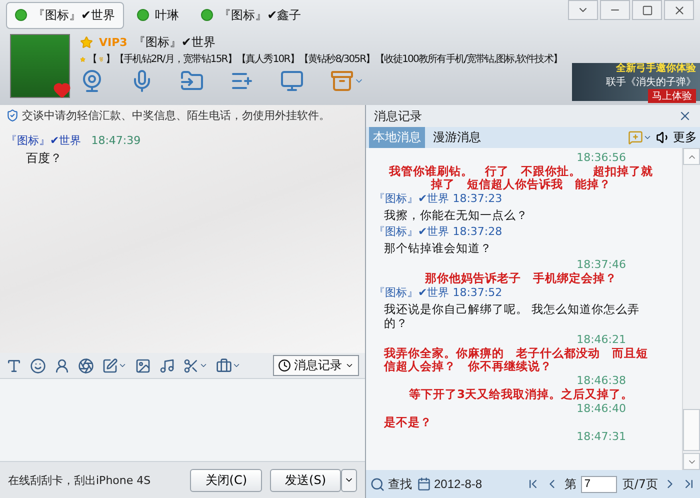  Describe the element at coordinates (570, 484) in the screenshot. I see `page-label: 第` at that location.